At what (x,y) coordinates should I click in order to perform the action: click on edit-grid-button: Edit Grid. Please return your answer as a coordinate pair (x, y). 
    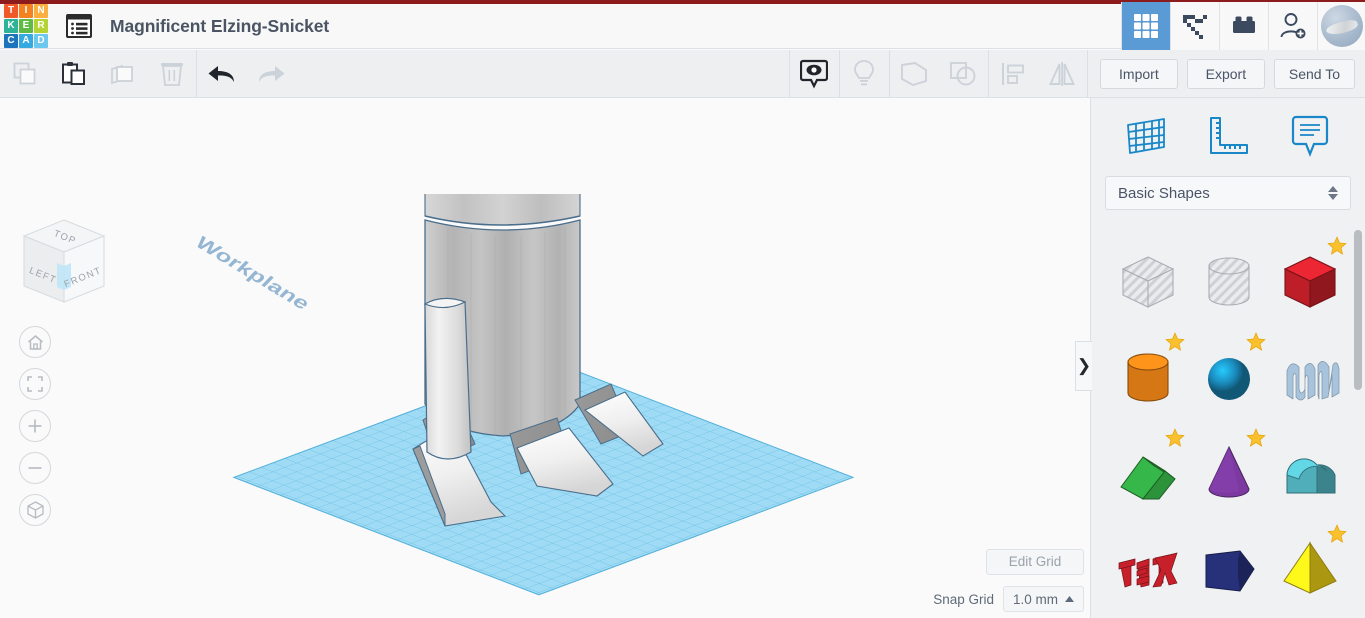
    Looking at the image, I should click on (1035, 562).